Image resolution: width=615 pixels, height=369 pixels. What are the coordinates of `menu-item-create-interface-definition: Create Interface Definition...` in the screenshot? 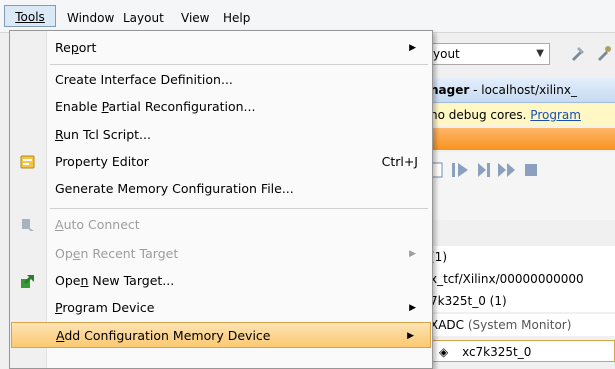 It's located at (221, 80).